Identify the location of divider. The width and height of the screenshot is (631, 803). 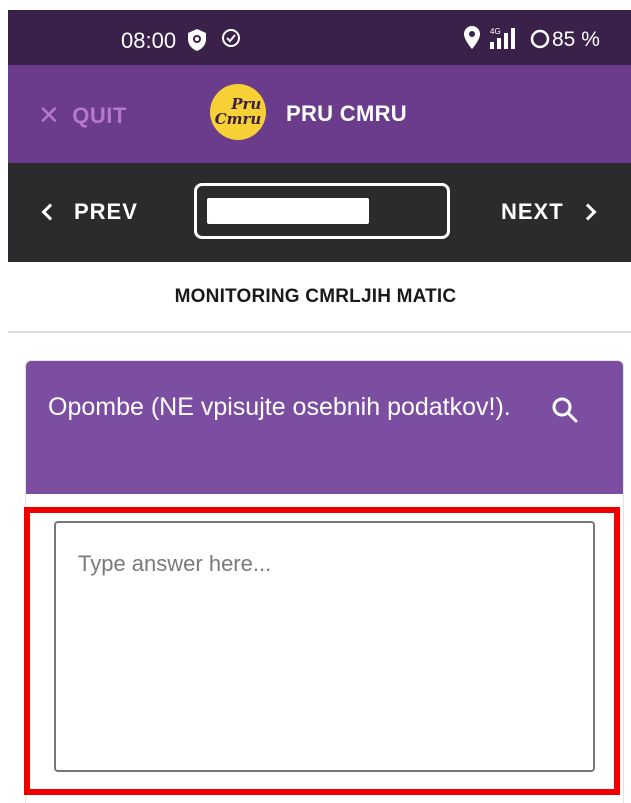
(319, 332).